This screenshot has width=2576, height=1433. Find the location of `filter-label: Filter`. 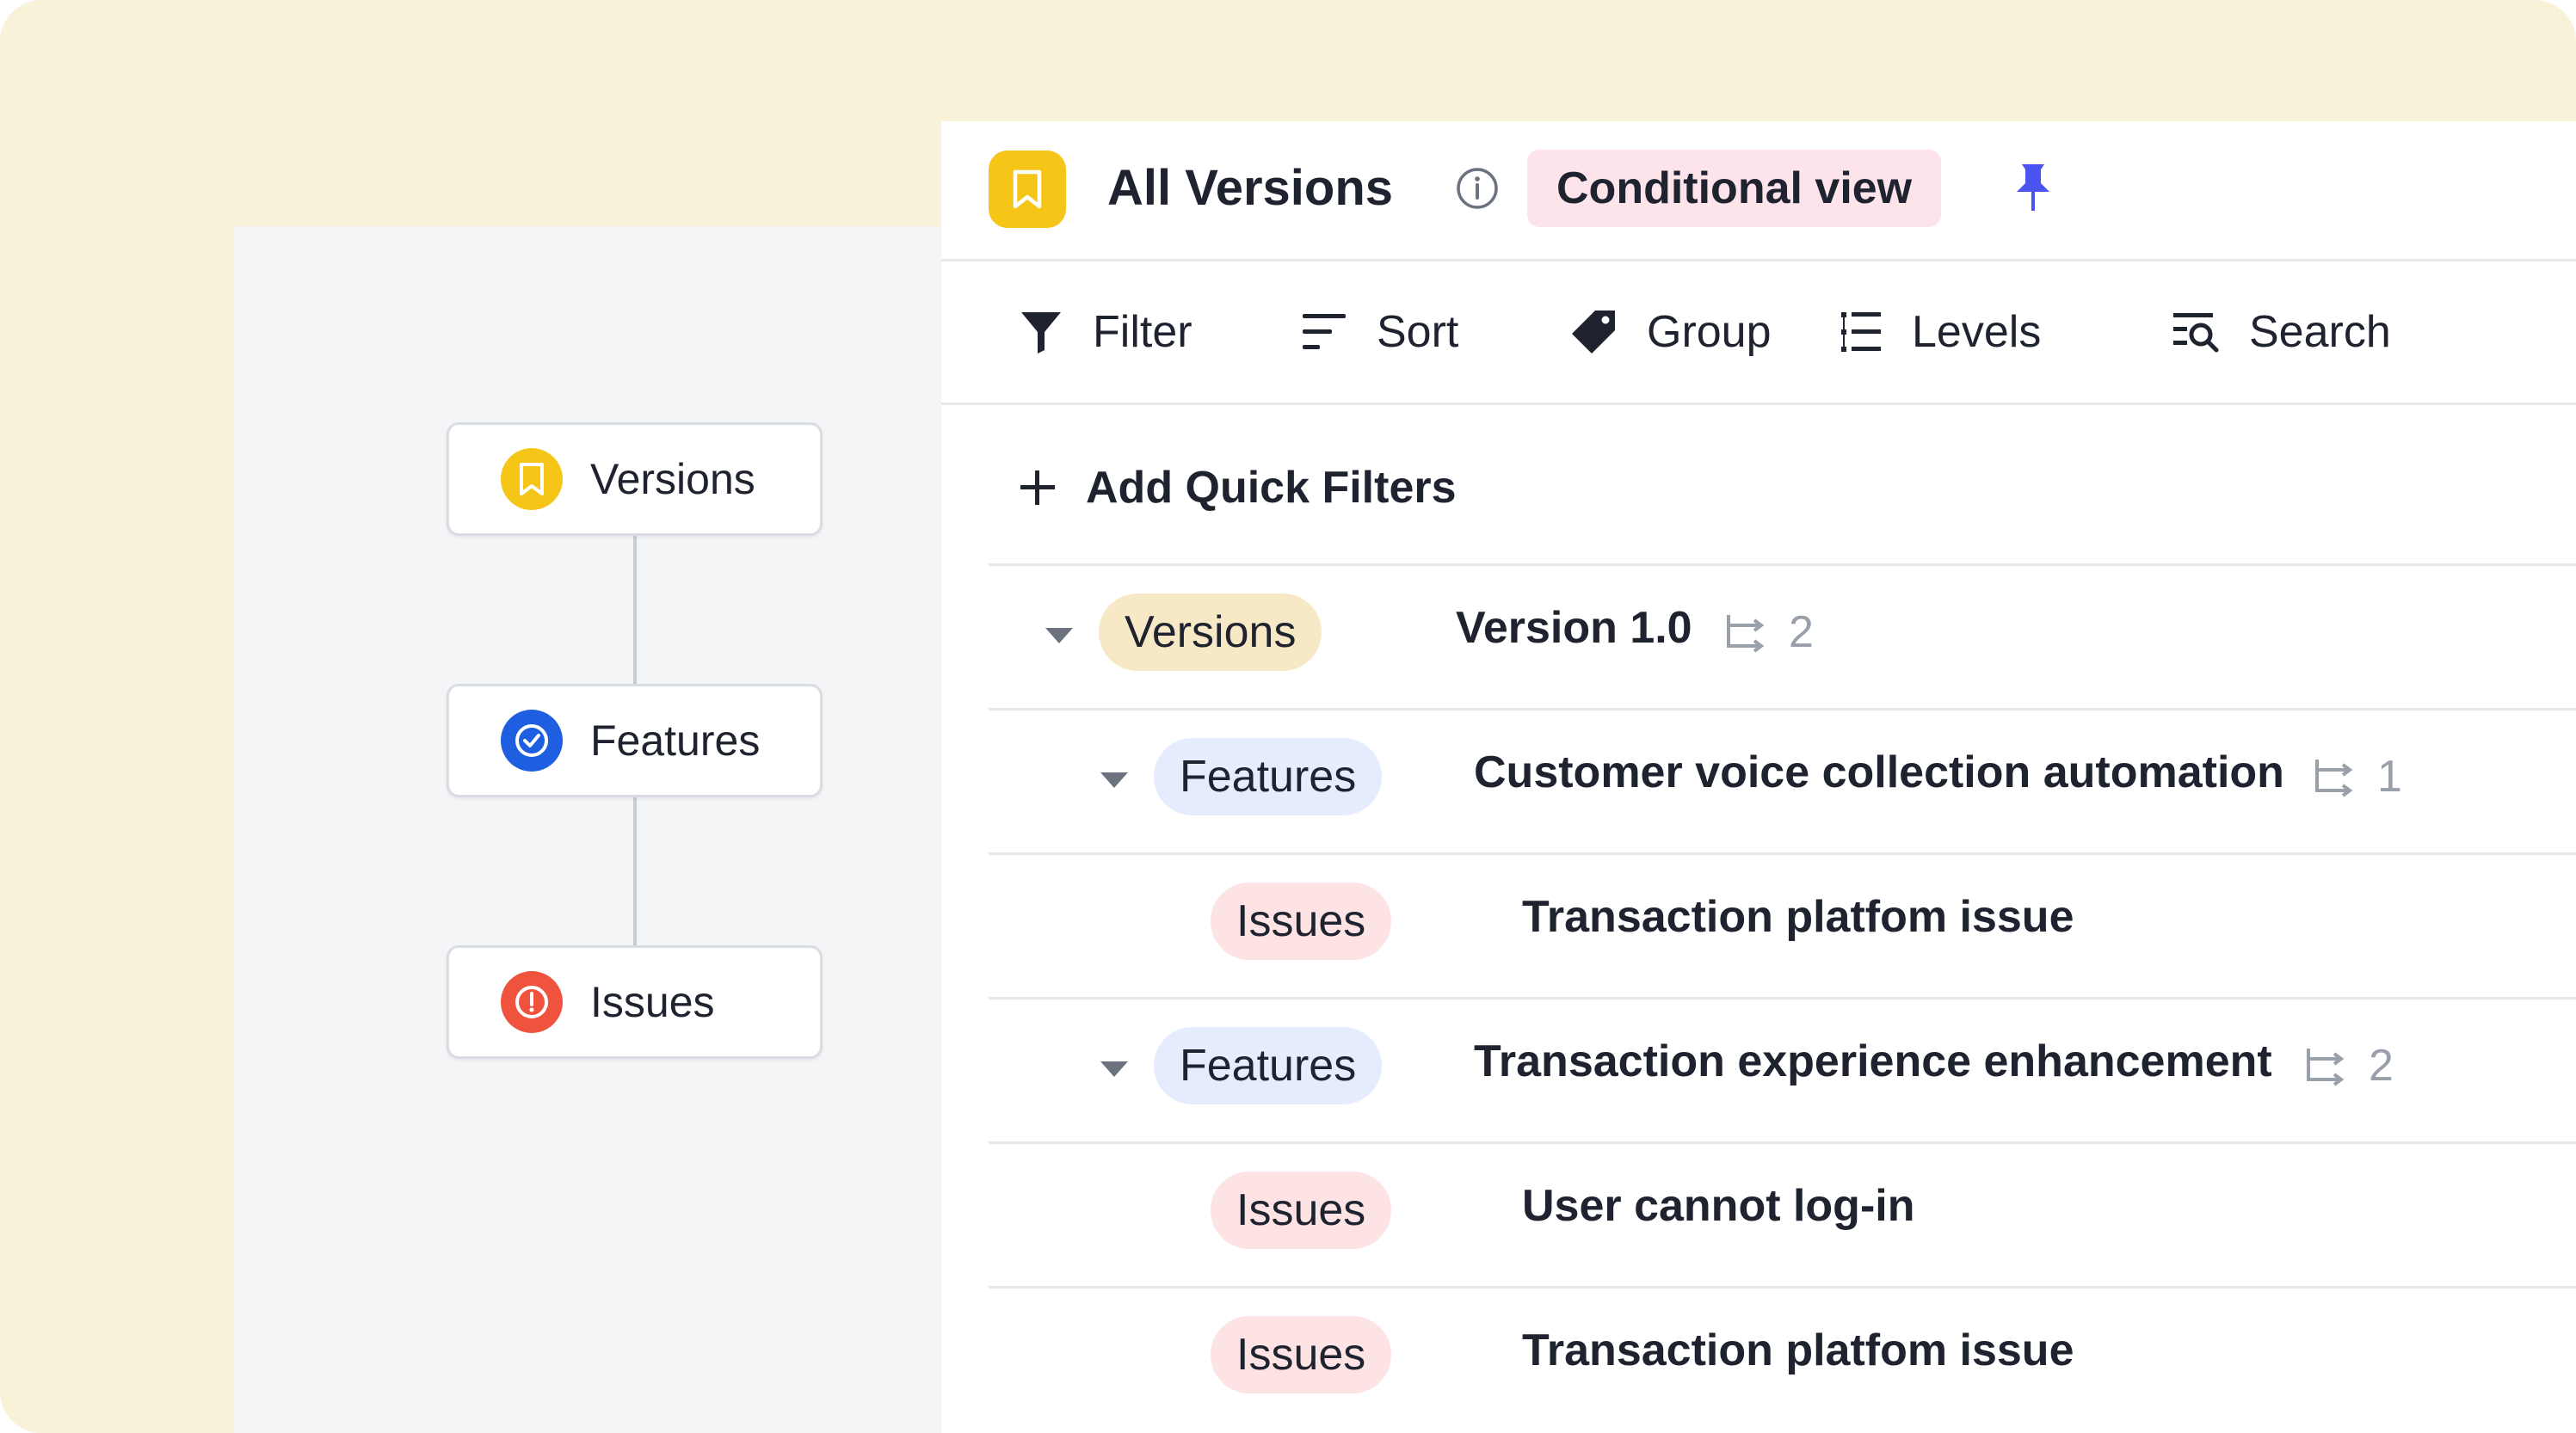

filter-label: Filter is located at coordinates (1142, 332).